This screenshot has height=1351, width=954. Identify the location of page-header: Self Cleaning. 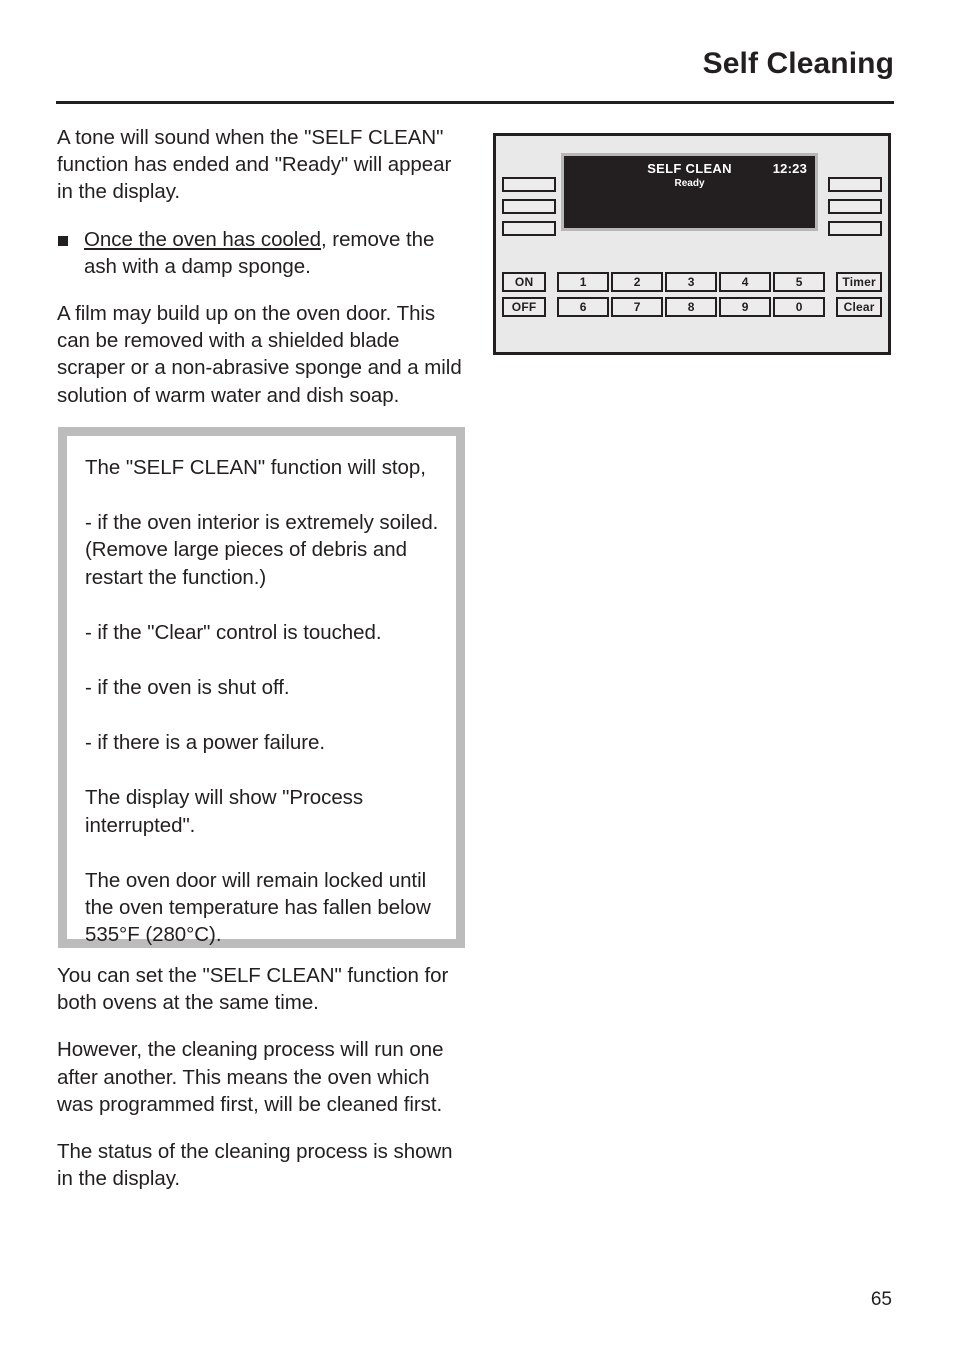
(475, 72).